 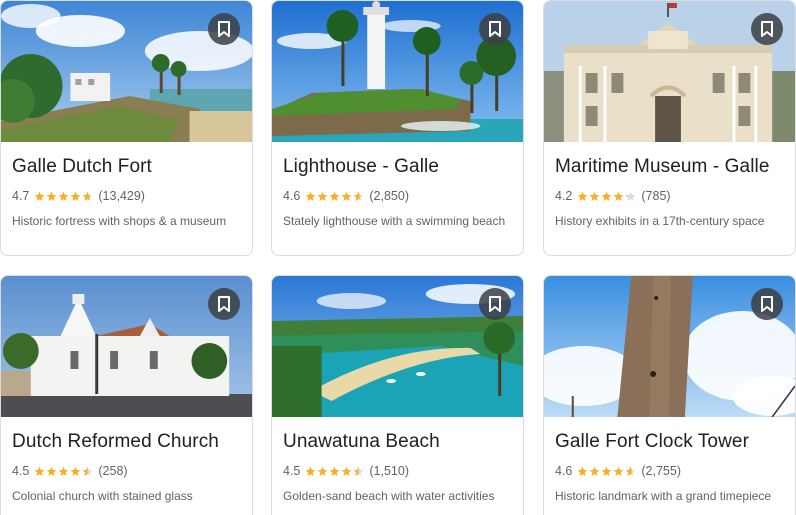 What do you see at coordinates (115, 442) in the screenshot?
I see `place-title: Dutch Reformed Church` at bounding box center [115, 442].